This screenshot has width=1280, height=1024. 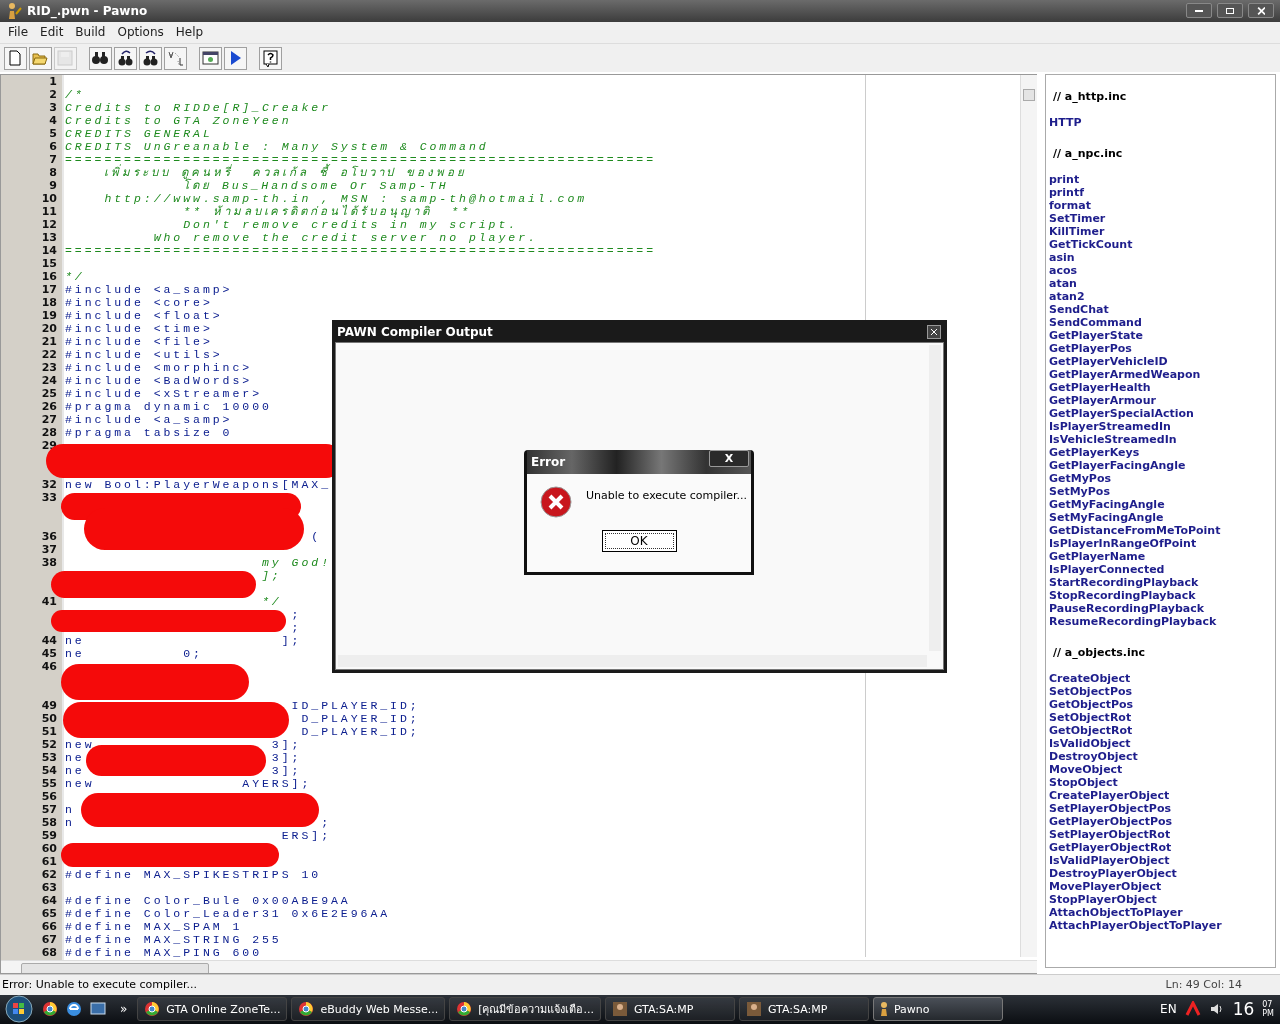 I want to click on function-item: IsValidPlayerObject, so click(x=1162, y=860).